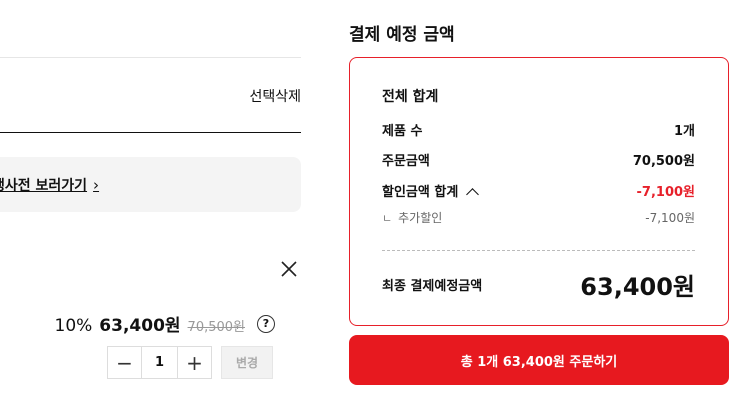  Describe the element at coordinates (538, 129) in the screenshot. I see `product-count-row: 제품 수 1개` at that location.